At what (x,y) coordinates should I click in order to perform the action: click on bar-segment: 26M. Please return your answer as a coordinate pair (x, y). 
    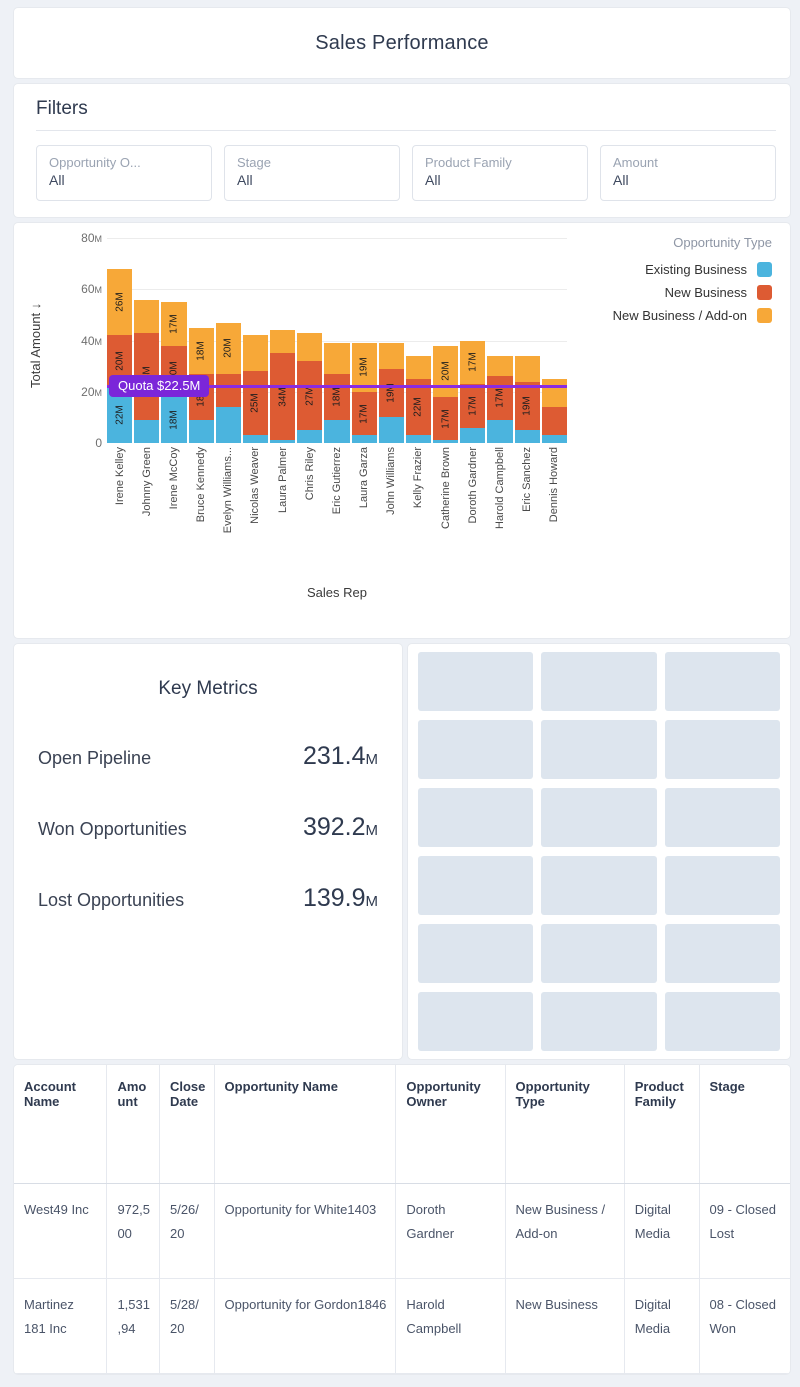
    Looking at the image, I should click on (120, 302).